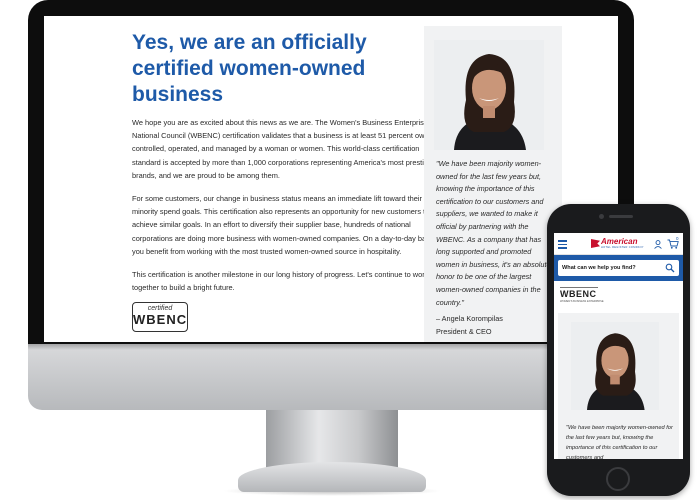  I want to click on wbenc-certified-badge: certified WBENC, so click(160, 317).